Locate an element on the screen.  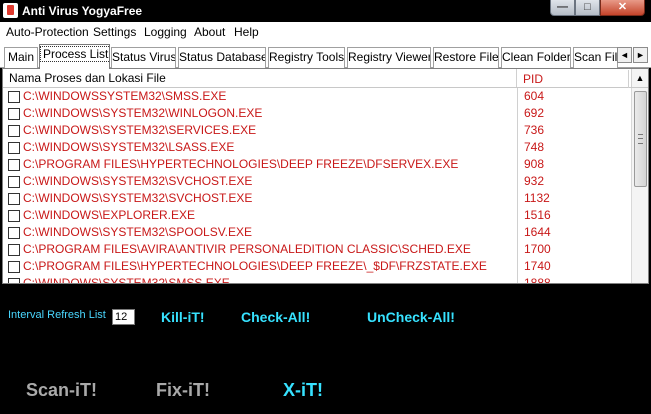
tab-status-virus: Status Virus is located at coordinates (143, 57).